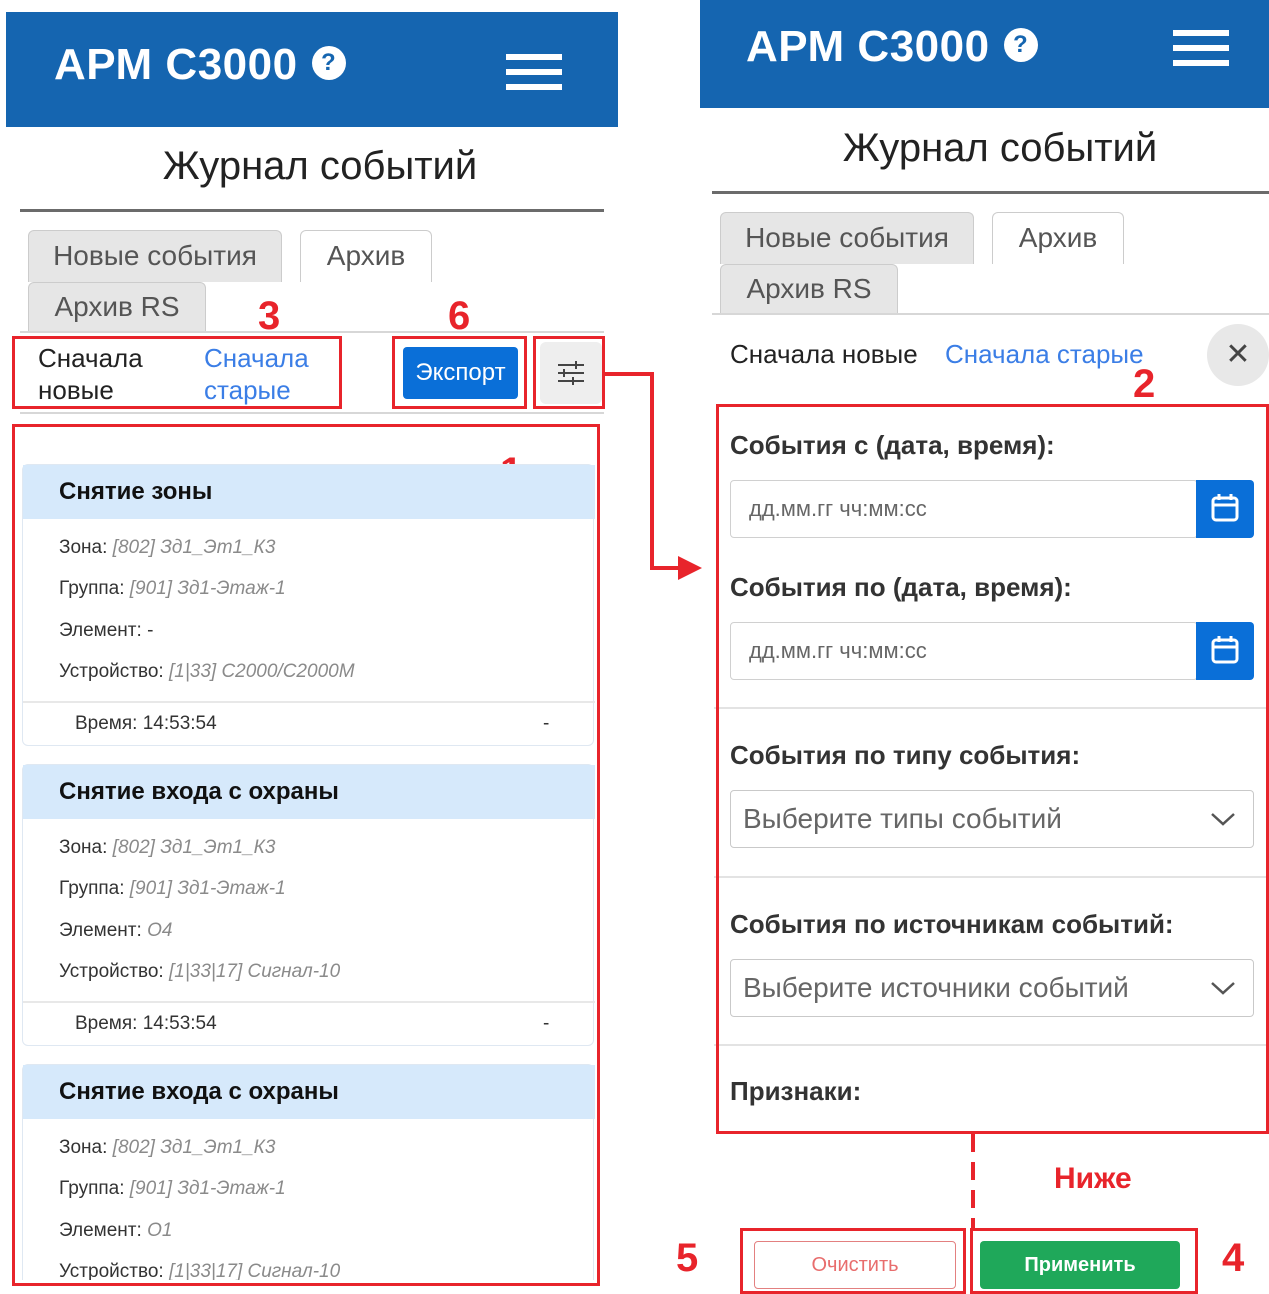  What do you see at coordinates (1084, 1261) in the screenshot?
I see `annotation-box-apply` at bounding box center [1084, 1261].